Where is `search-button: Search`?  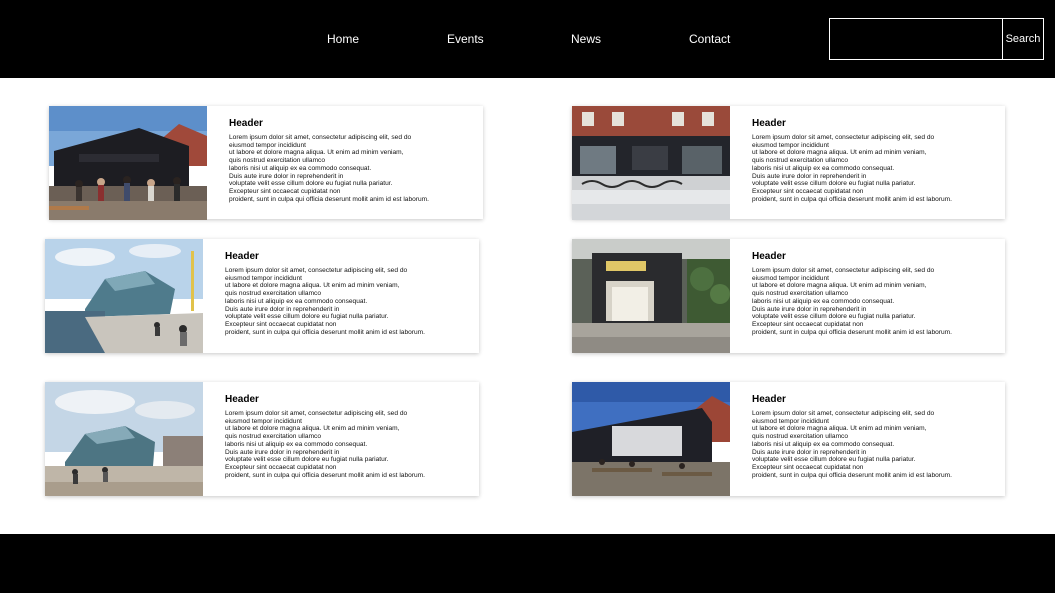
search-button: Search is located at coordinates (1023, 39).